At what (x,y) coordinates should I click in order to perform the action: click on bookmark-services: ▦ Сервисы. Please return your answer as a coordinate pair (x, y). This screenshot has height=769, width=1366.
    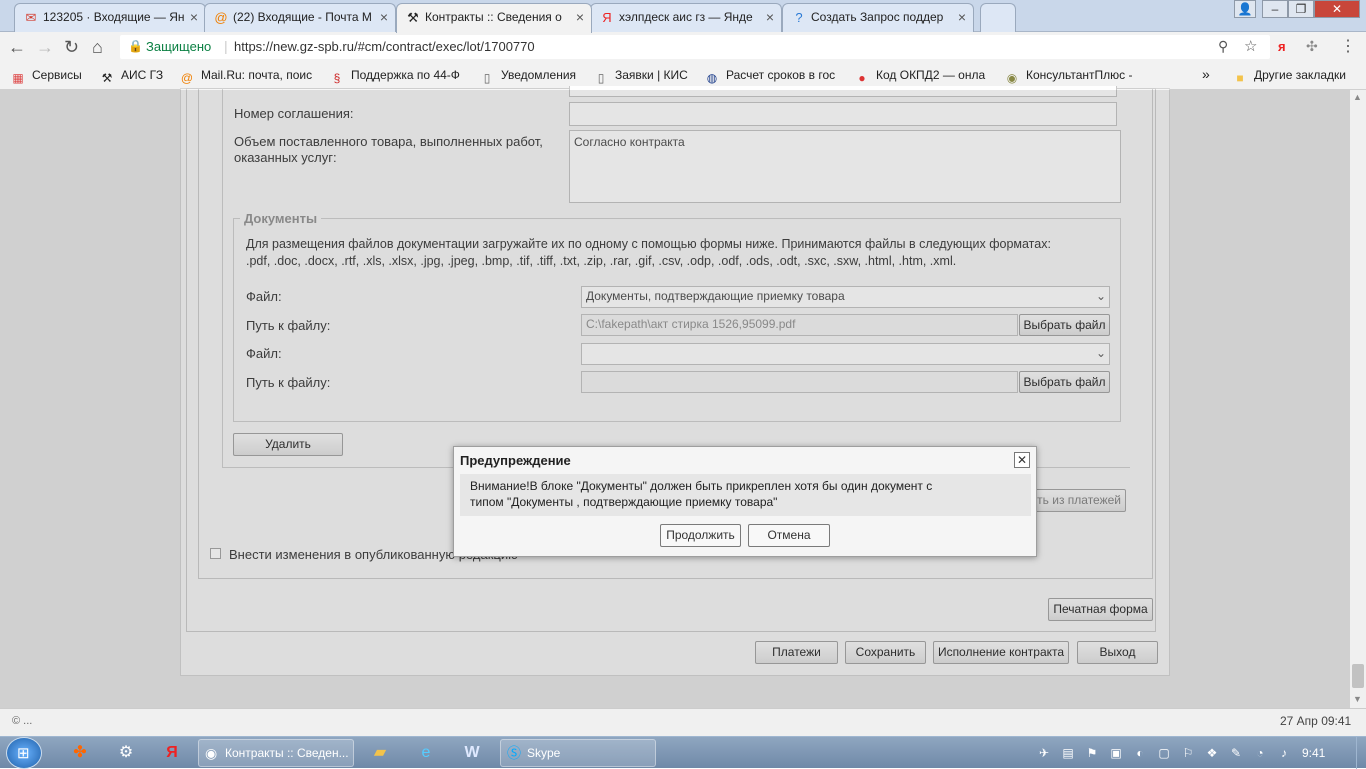
    Looking at the image, I should click on (45, 77).